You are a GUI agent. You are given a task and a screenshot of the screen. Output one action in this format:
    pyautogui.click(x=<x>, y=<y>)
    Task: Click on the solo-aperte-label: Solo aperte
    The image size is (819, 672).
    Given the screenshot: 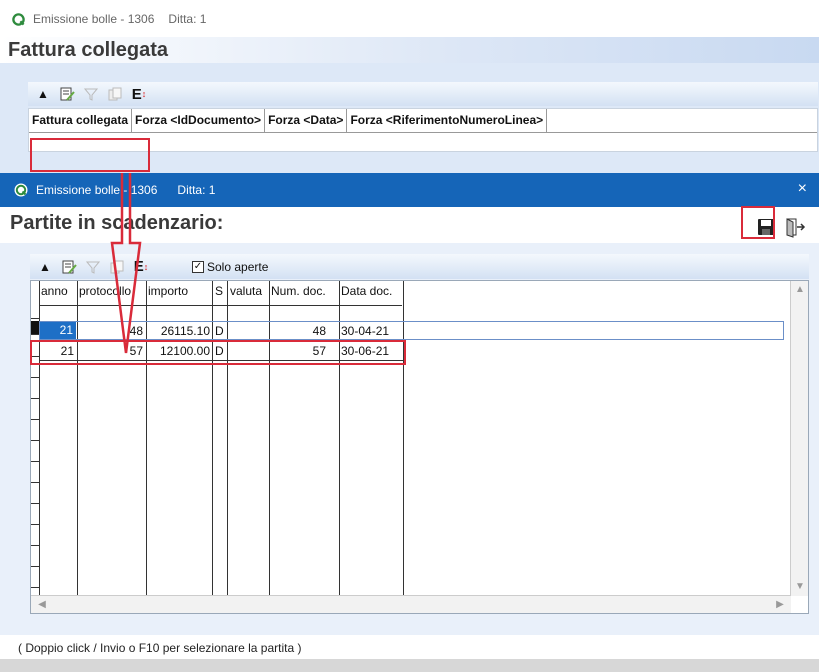 What is the action you would take?
    pyautogui.click(x=238, y=266)
    